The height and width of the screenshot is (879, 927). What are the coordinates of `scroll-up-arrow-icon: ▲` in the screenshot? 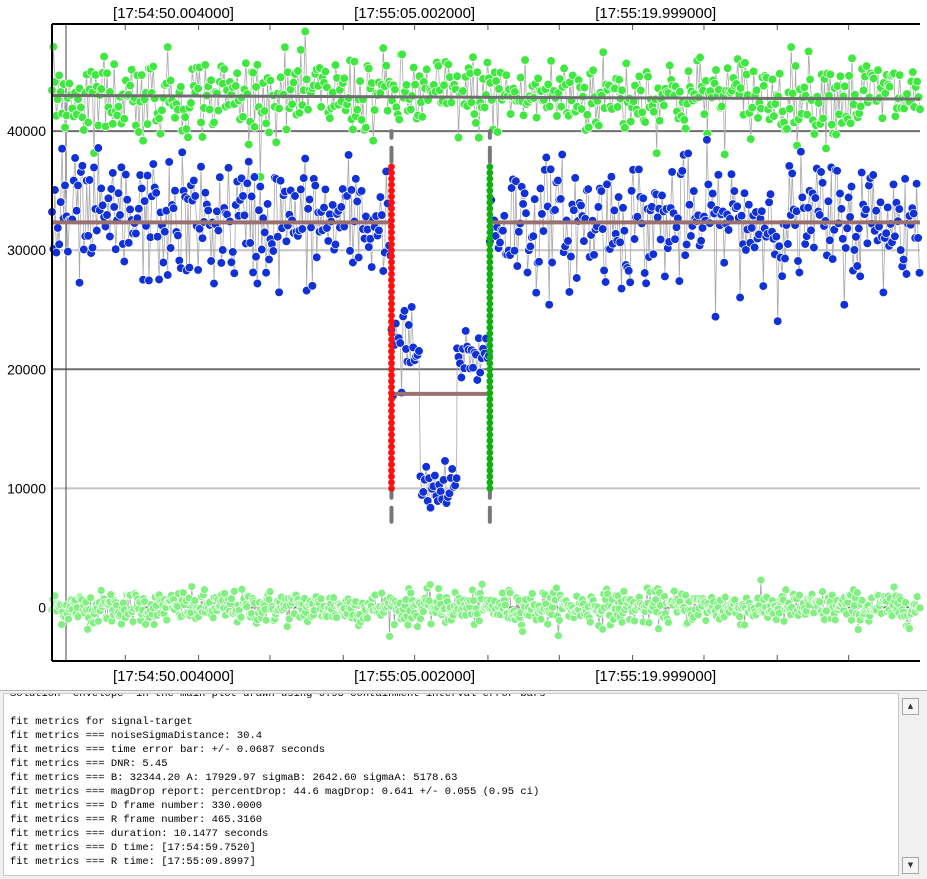 It's located at (910, 706).